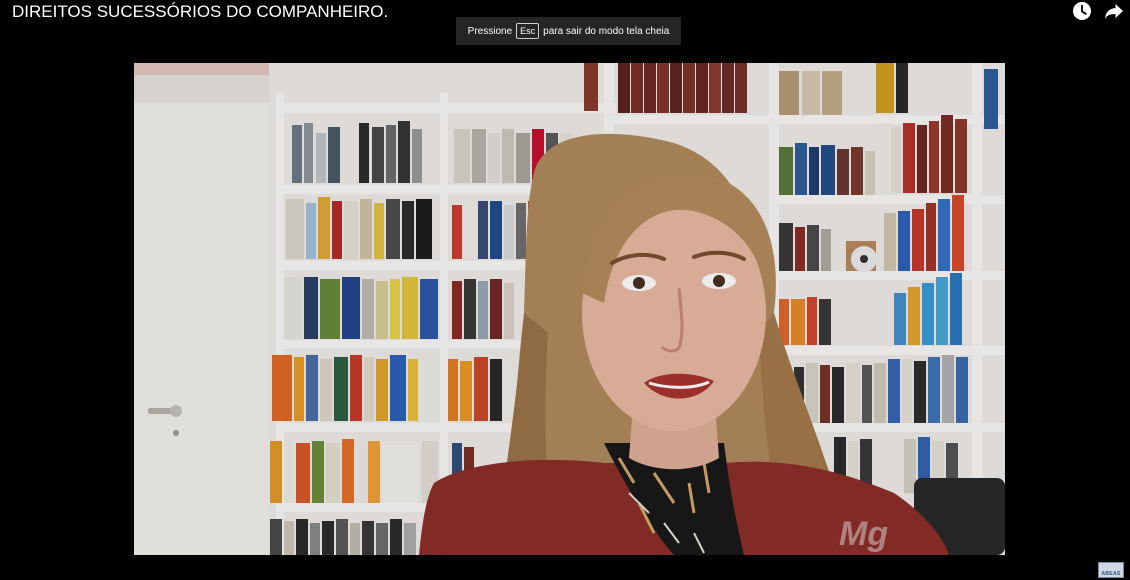 The image size is (1130, 580). I want to click on esc-key-badge: Esc, so click(528, 31).